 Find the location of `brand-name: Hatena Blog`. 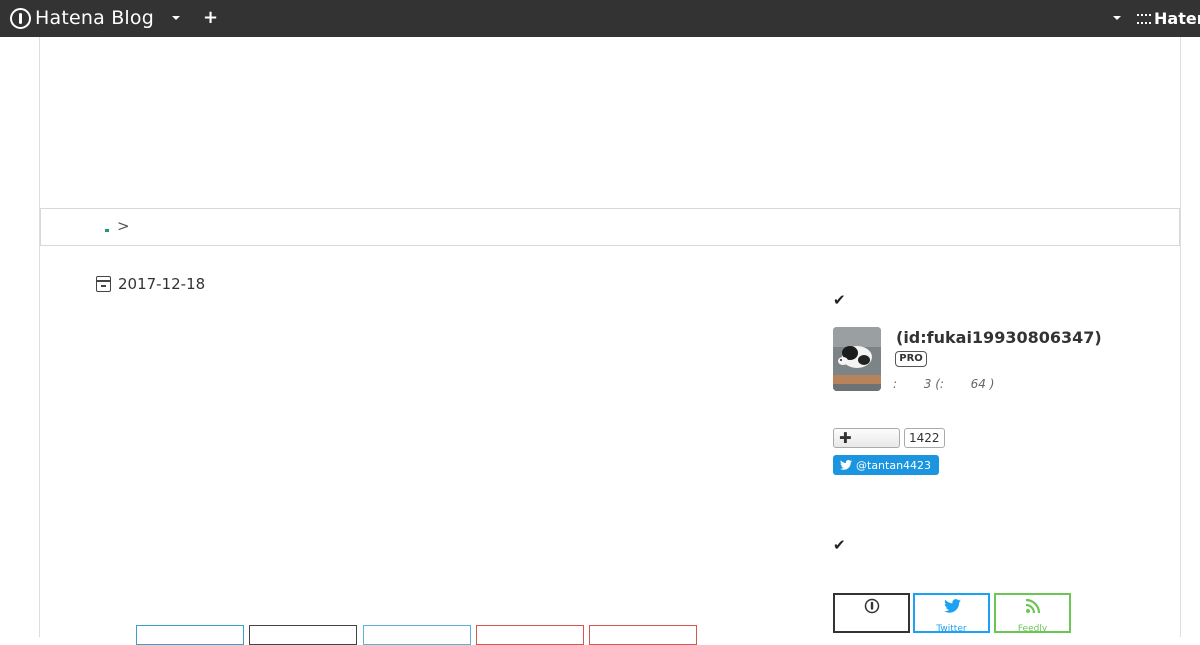

brand-name: Hatena Blog is located at coordinates (94, 18).